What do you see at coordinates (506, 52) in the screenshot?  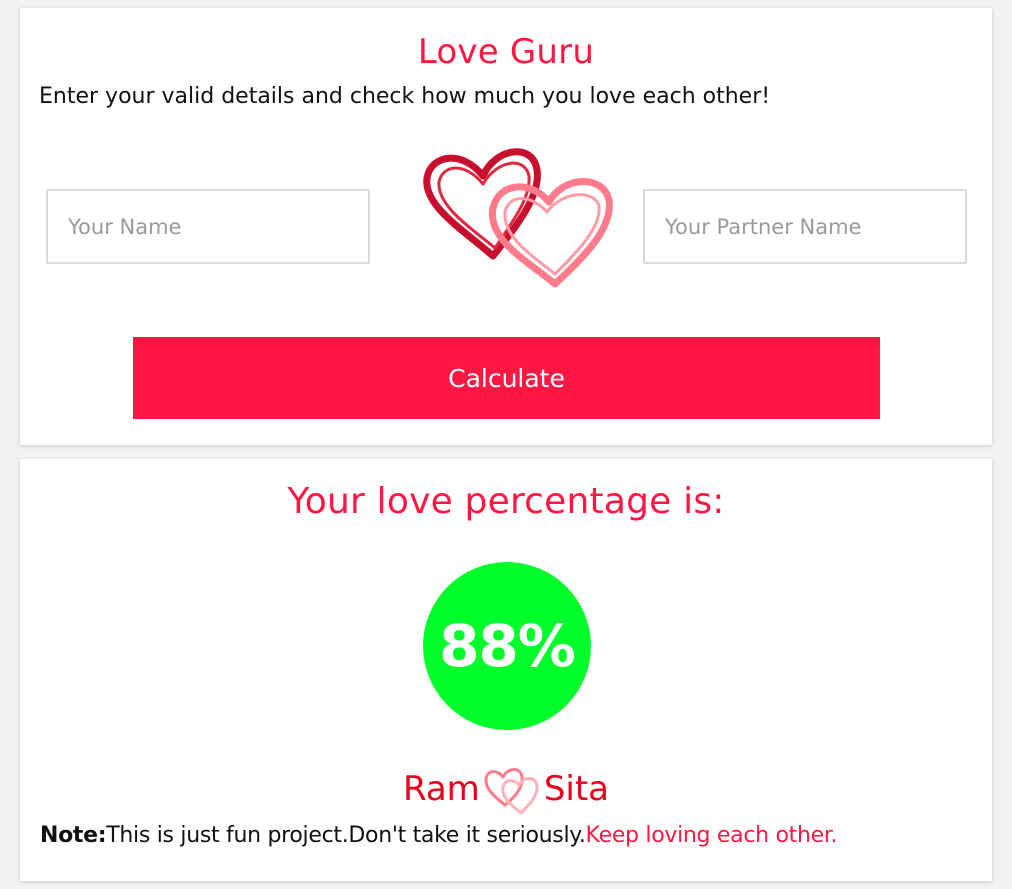 I see `app-title: Love Guru` at bounding box center [506, 52].